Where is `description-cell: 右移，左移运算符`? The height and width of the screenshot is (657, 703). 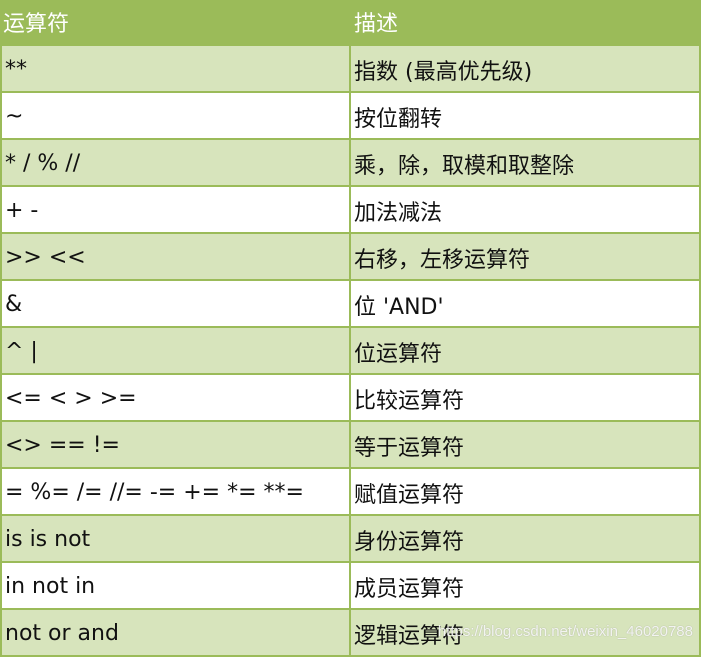 description-cell: 右移，左移运算符 is located at coordinates (526, 256).